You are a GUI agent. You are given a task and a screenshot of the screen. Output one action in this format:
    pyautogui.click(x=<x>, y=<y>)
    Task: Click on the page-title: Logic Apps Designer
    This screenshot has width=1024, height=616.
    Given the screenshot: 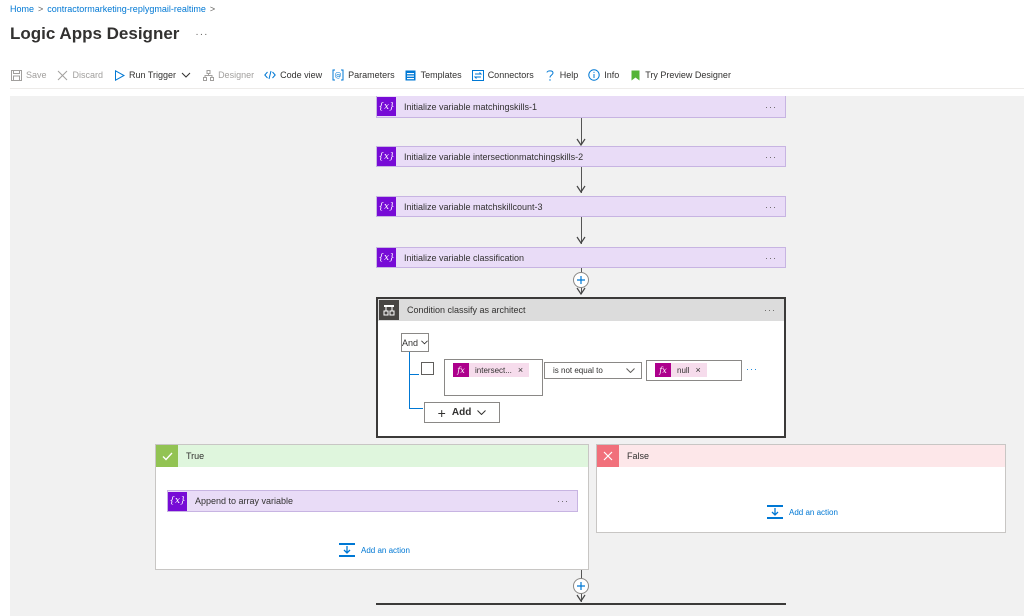 What is the action you would take?
    pyautogui.click(x=95, y=33)
    